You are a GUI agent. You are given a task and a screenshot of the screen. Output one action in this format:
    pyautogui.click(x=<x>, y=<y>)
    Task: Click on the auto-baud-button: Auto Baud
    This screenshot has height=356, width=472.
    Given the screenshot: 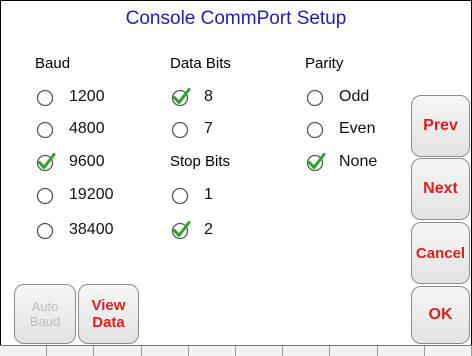 What is the action you would take?
    pyautogui.click(x=45, y=314)
    